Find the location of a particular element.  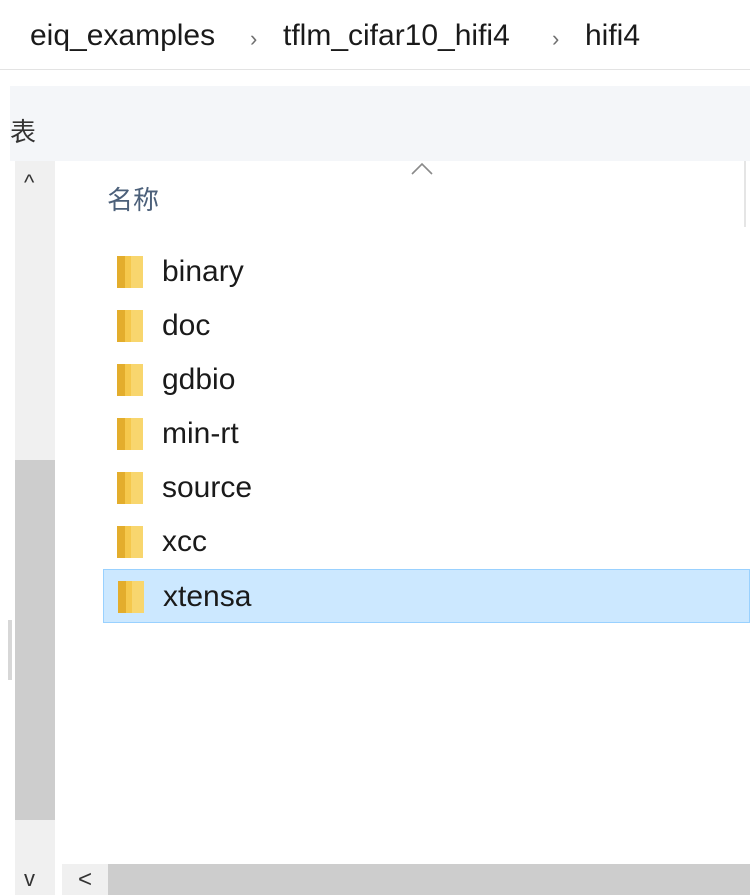

splitter-handle is located at coordinates (10, 650).